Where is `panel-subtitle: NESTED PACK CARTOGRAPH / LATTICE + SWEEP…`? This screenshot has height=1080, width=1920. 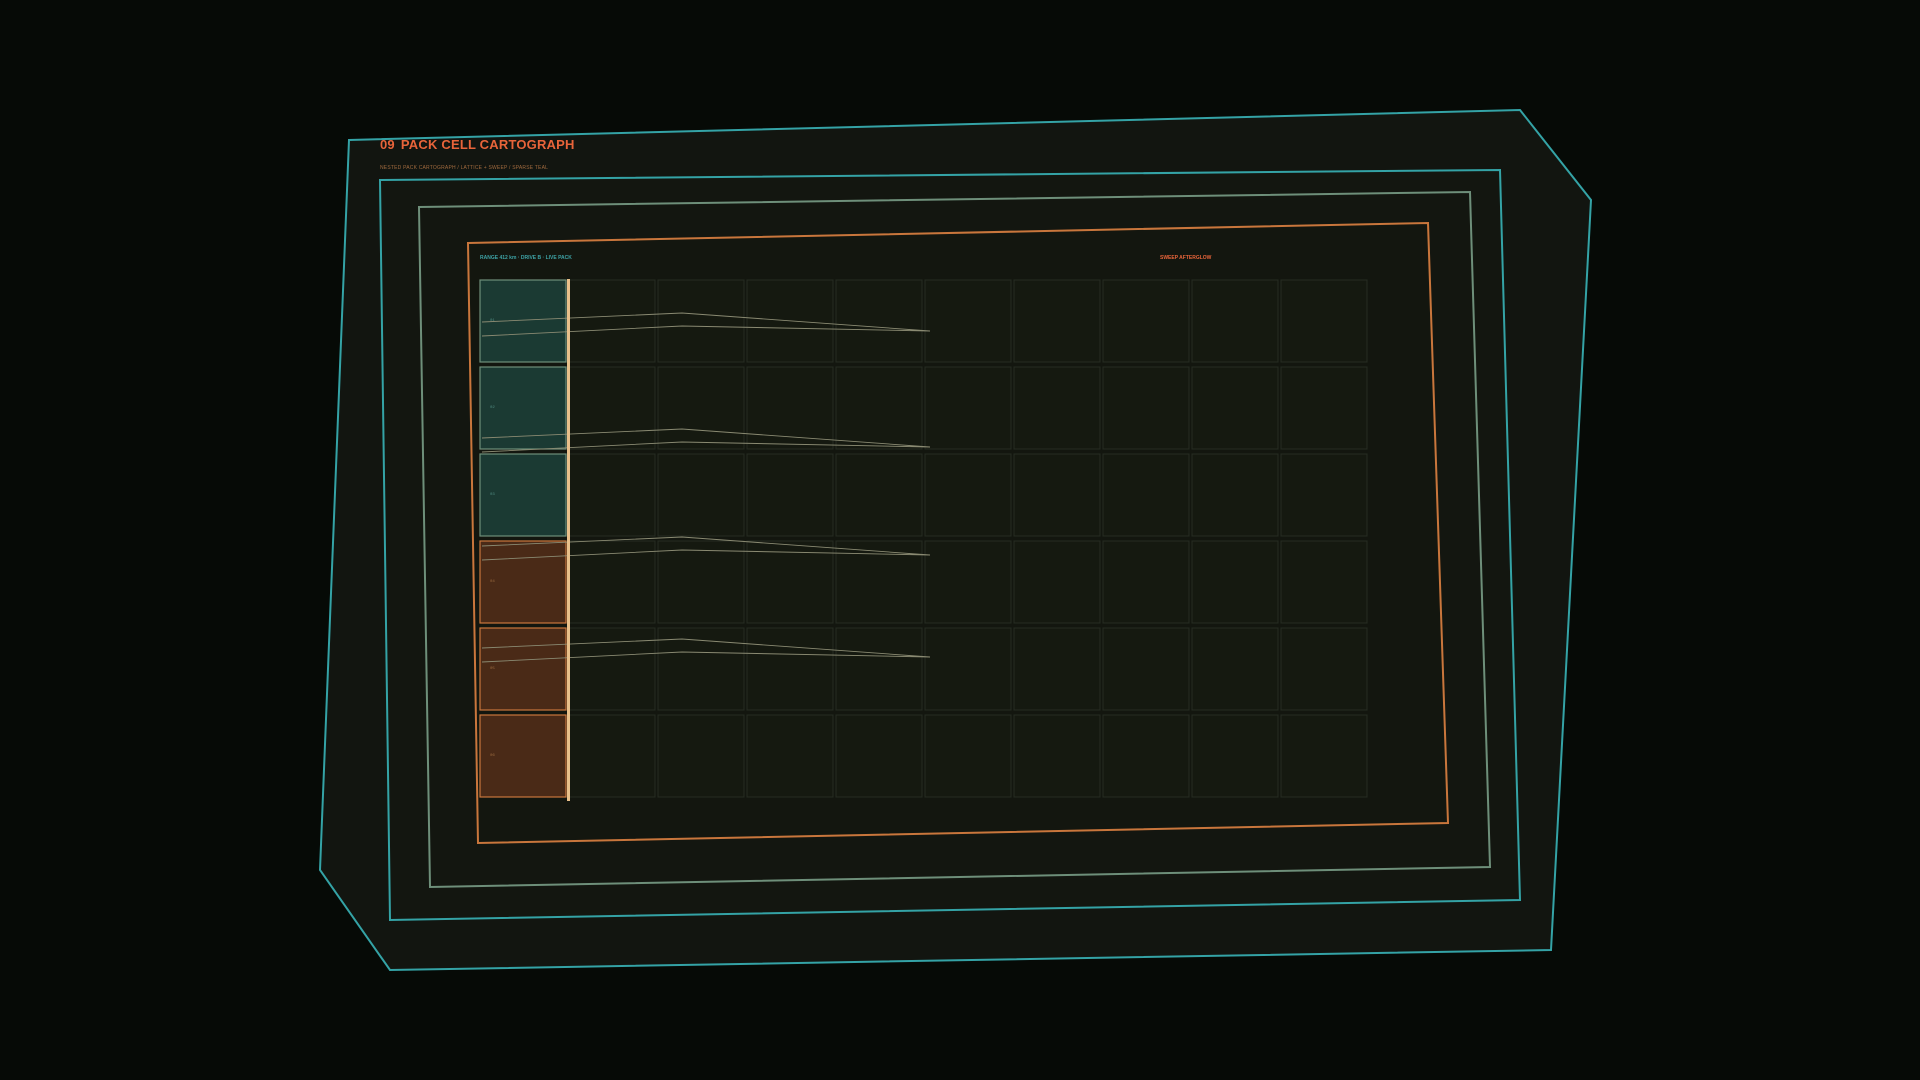
panel-subtitle: NESTED PACK CARTOGRAPH / LATTICE + SWEEP… is located at coordinates (464, 168).